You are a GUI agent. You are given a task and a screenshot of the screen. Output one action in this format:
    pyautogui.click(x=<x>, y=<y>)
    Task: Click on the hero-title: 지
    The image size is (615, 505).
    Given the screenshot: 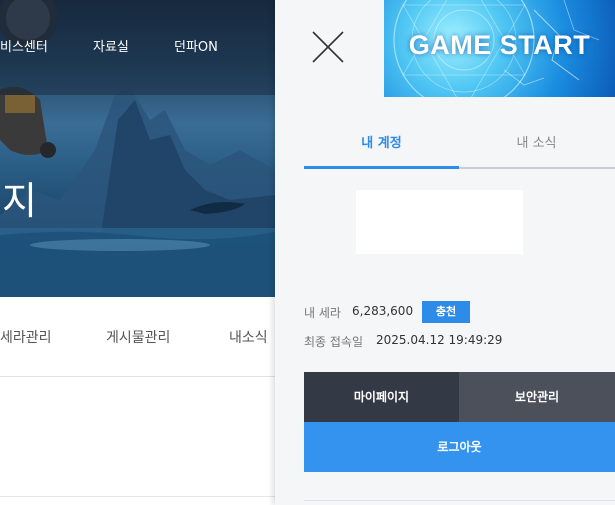 What is the action you would take?
    pyautogui.click(x=19, y=201)
    